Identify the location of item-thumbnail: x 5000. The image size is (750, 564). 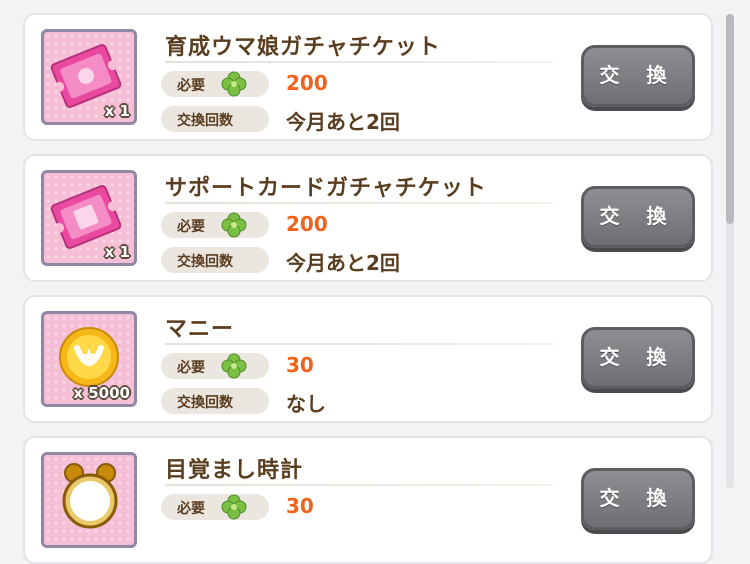
(89, 359).